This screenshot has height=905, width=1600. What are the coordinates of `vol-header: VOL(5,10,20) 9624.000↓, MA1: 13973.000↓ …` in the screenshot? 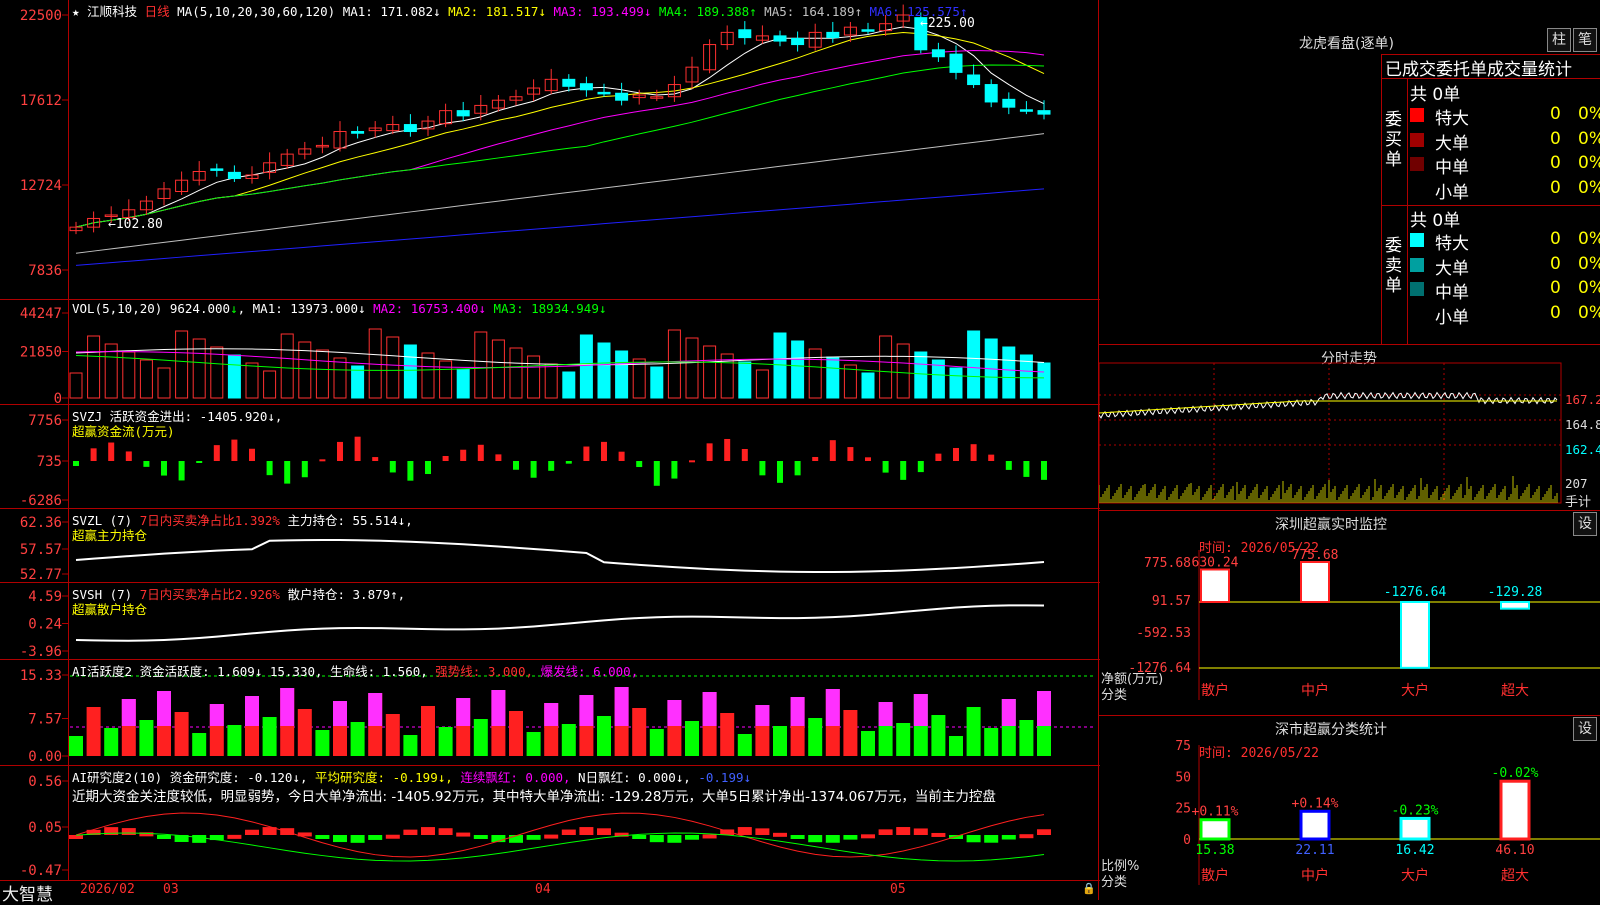 It's located at (339, 308).